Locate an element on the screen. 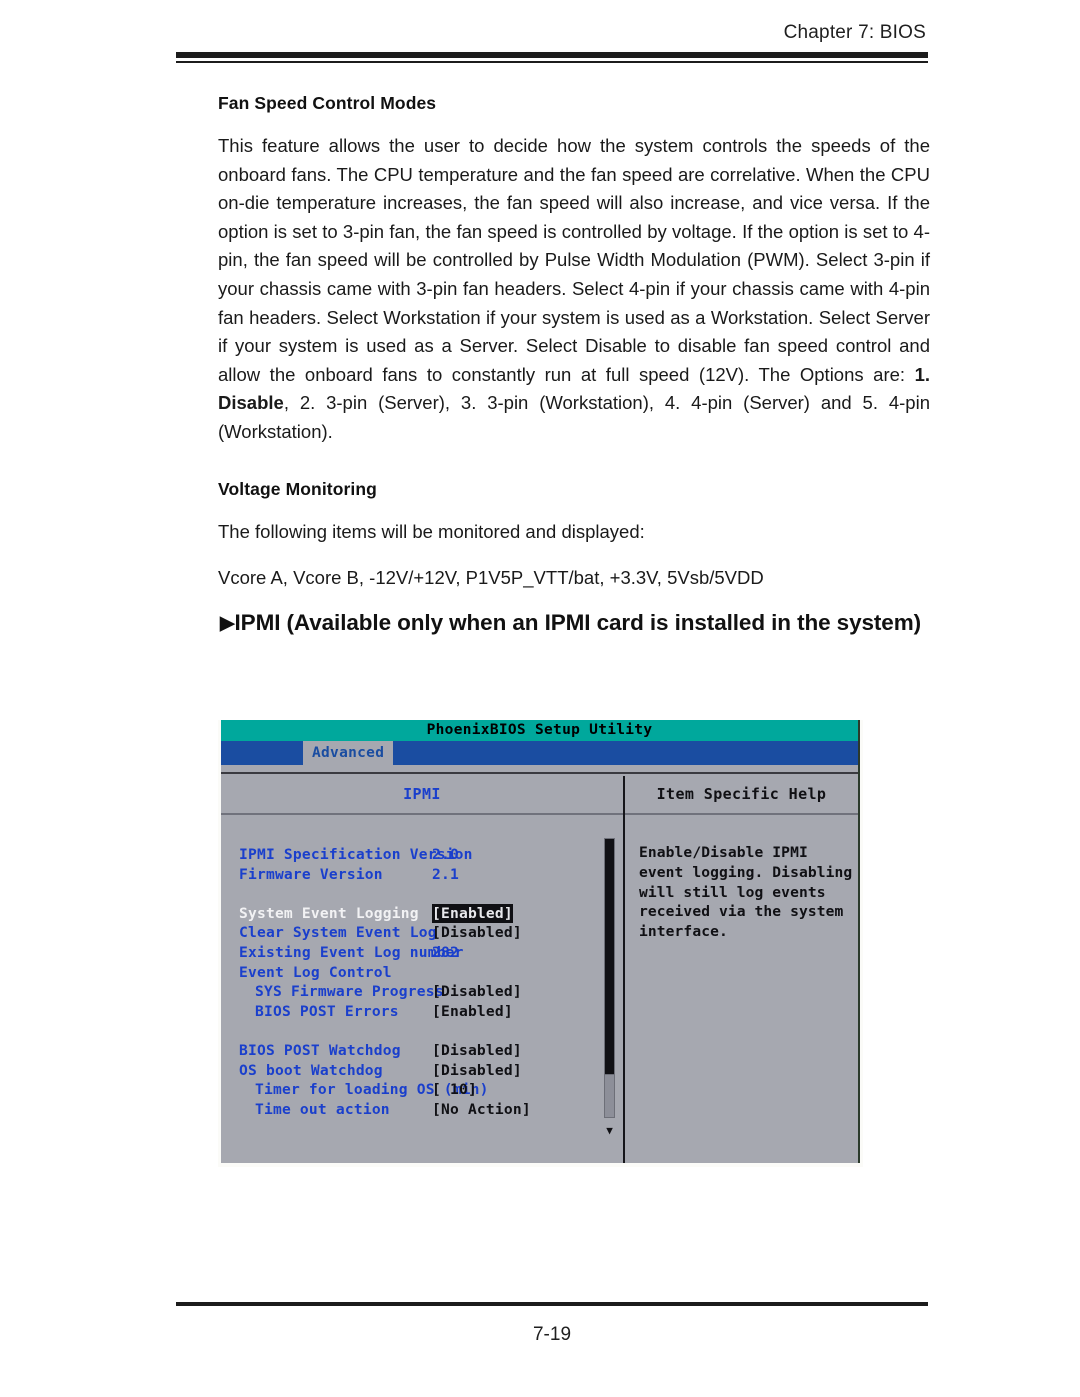  header-rule-thin is located at coordinates (552, 62).